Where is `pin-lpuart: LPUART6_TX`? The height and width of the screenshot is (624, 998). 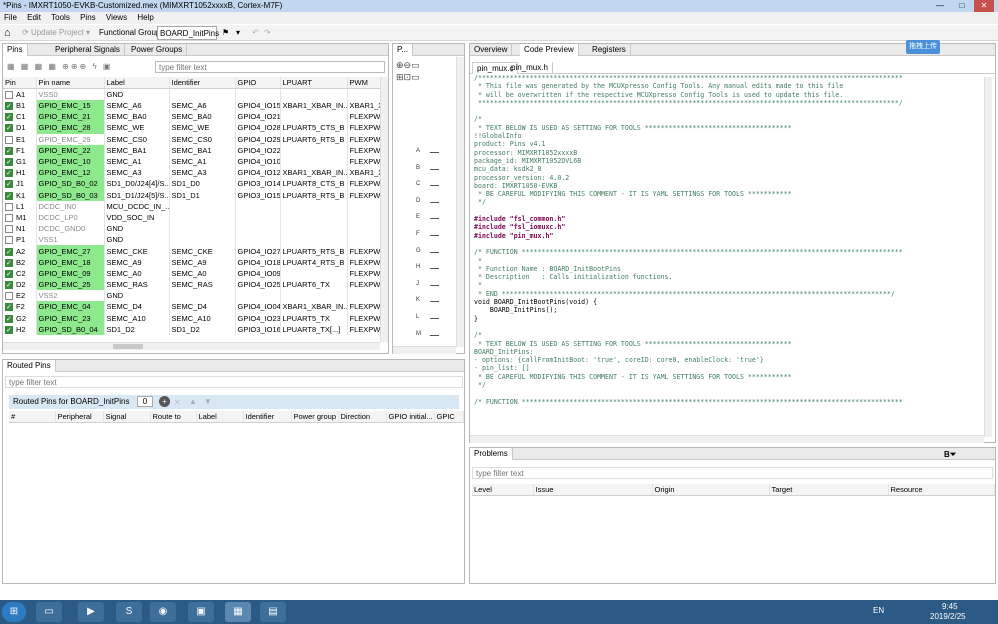
pin-lpuart: LPUART6_TX is located at coordinates (314, 285).